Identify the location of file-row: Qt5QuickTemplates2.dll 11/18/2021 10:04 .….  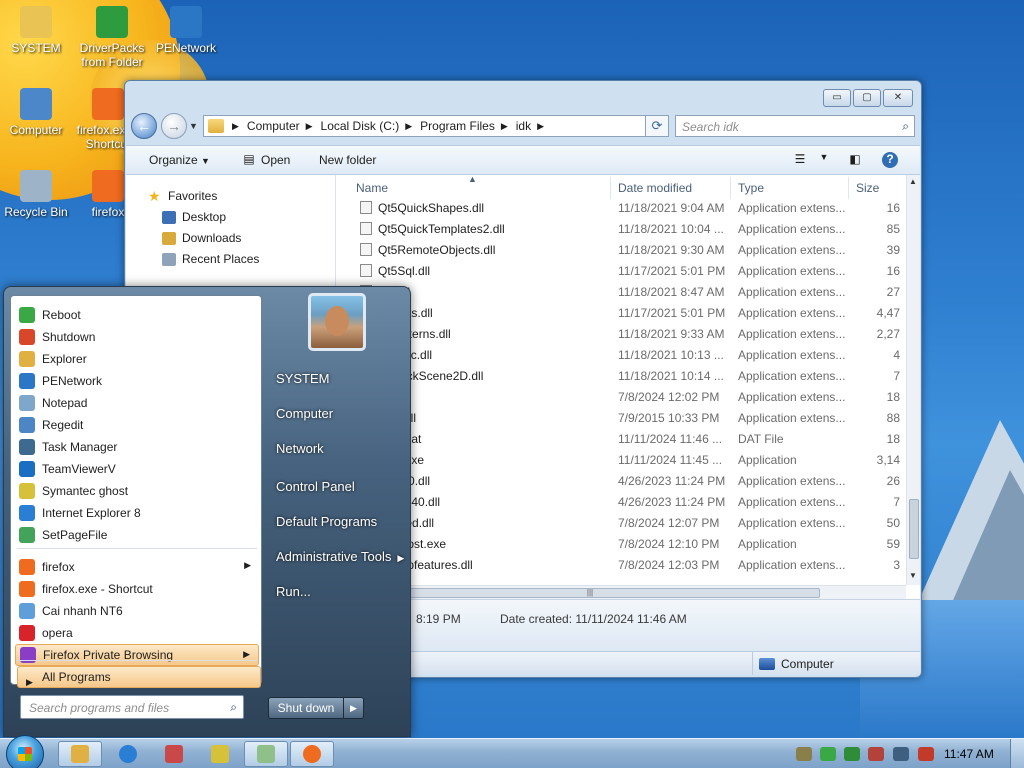
(623, 228).